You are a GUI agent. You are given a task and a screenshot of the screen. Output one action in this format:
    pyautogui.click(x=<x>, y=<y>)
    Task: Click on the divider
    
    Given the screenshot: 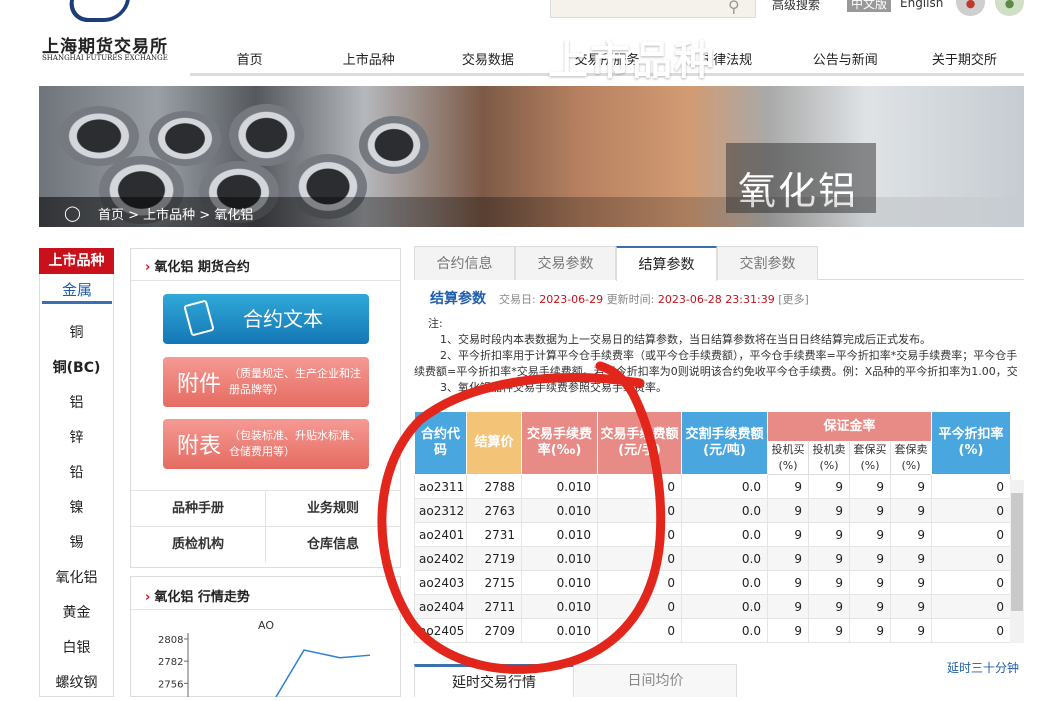 What is the action you would take?
    pyautogui.click(x=265, y=280)
    